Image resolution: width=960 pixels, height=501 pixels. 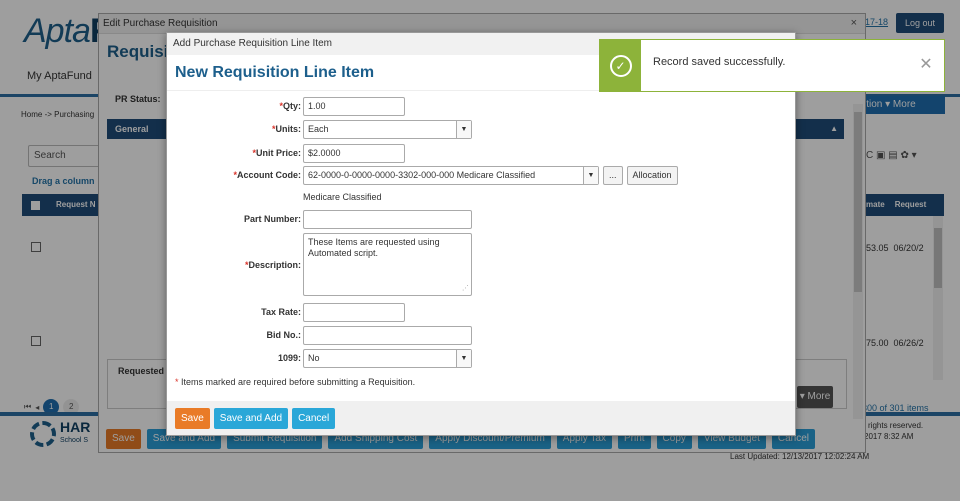 I want to click on units-select: Each ▼, so click(x=387, y=129).